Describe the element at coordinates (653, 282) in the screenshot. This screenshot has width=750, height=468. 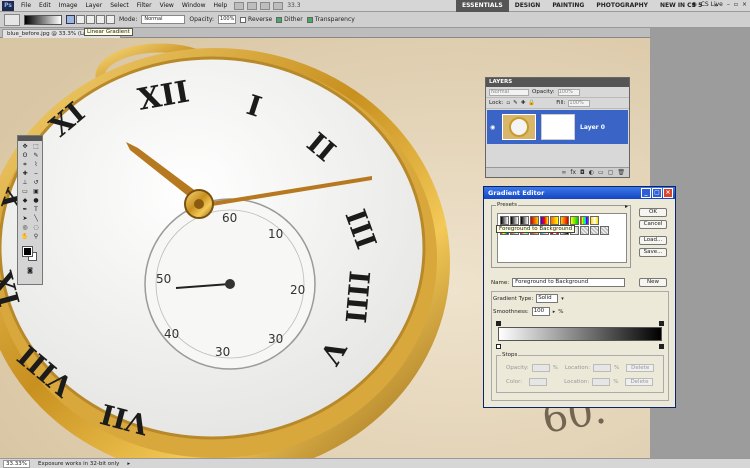
I see `new-button: New` at that location.